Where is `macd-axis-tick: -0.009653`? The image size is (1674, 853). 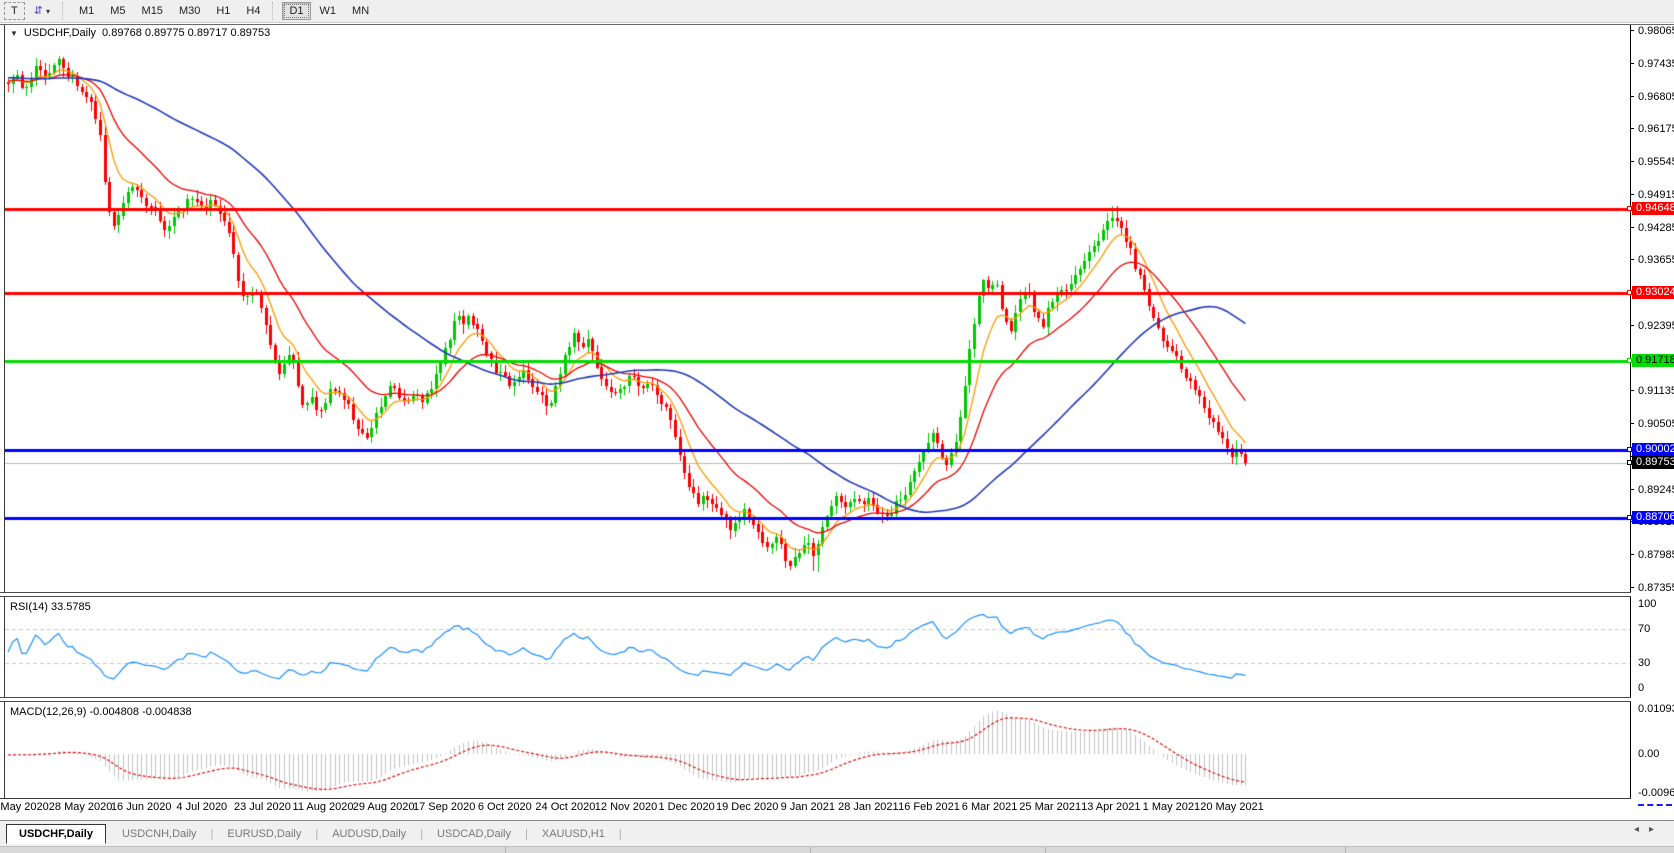
macd-axis-tick: -0.009653 is located at coordinates (1656, 793).